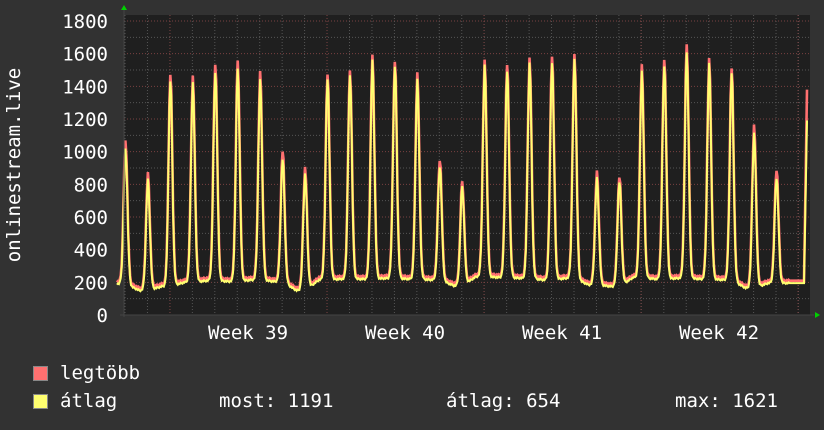  What do you see at coordinates (124, 7) in the screenshot?
I see `y-axis-arrow-icon` at bounding box center [124, 7].